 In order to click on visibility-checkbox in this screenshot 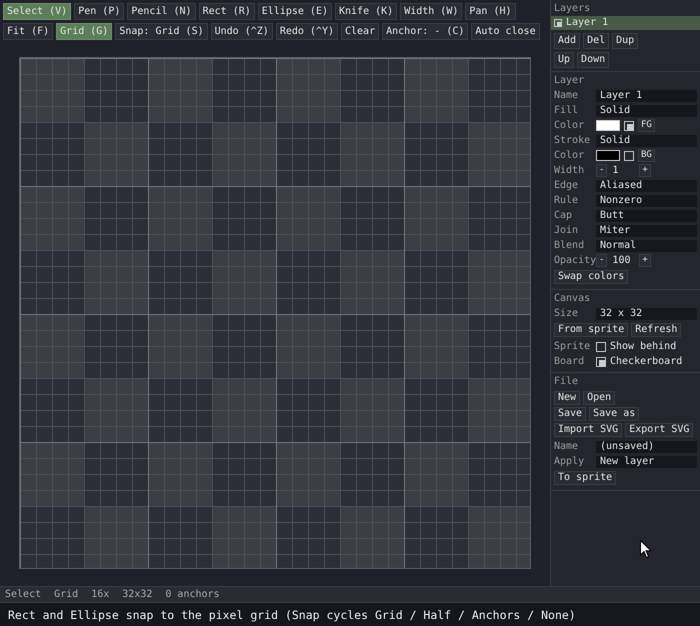, I will do `click(558, 23)`.